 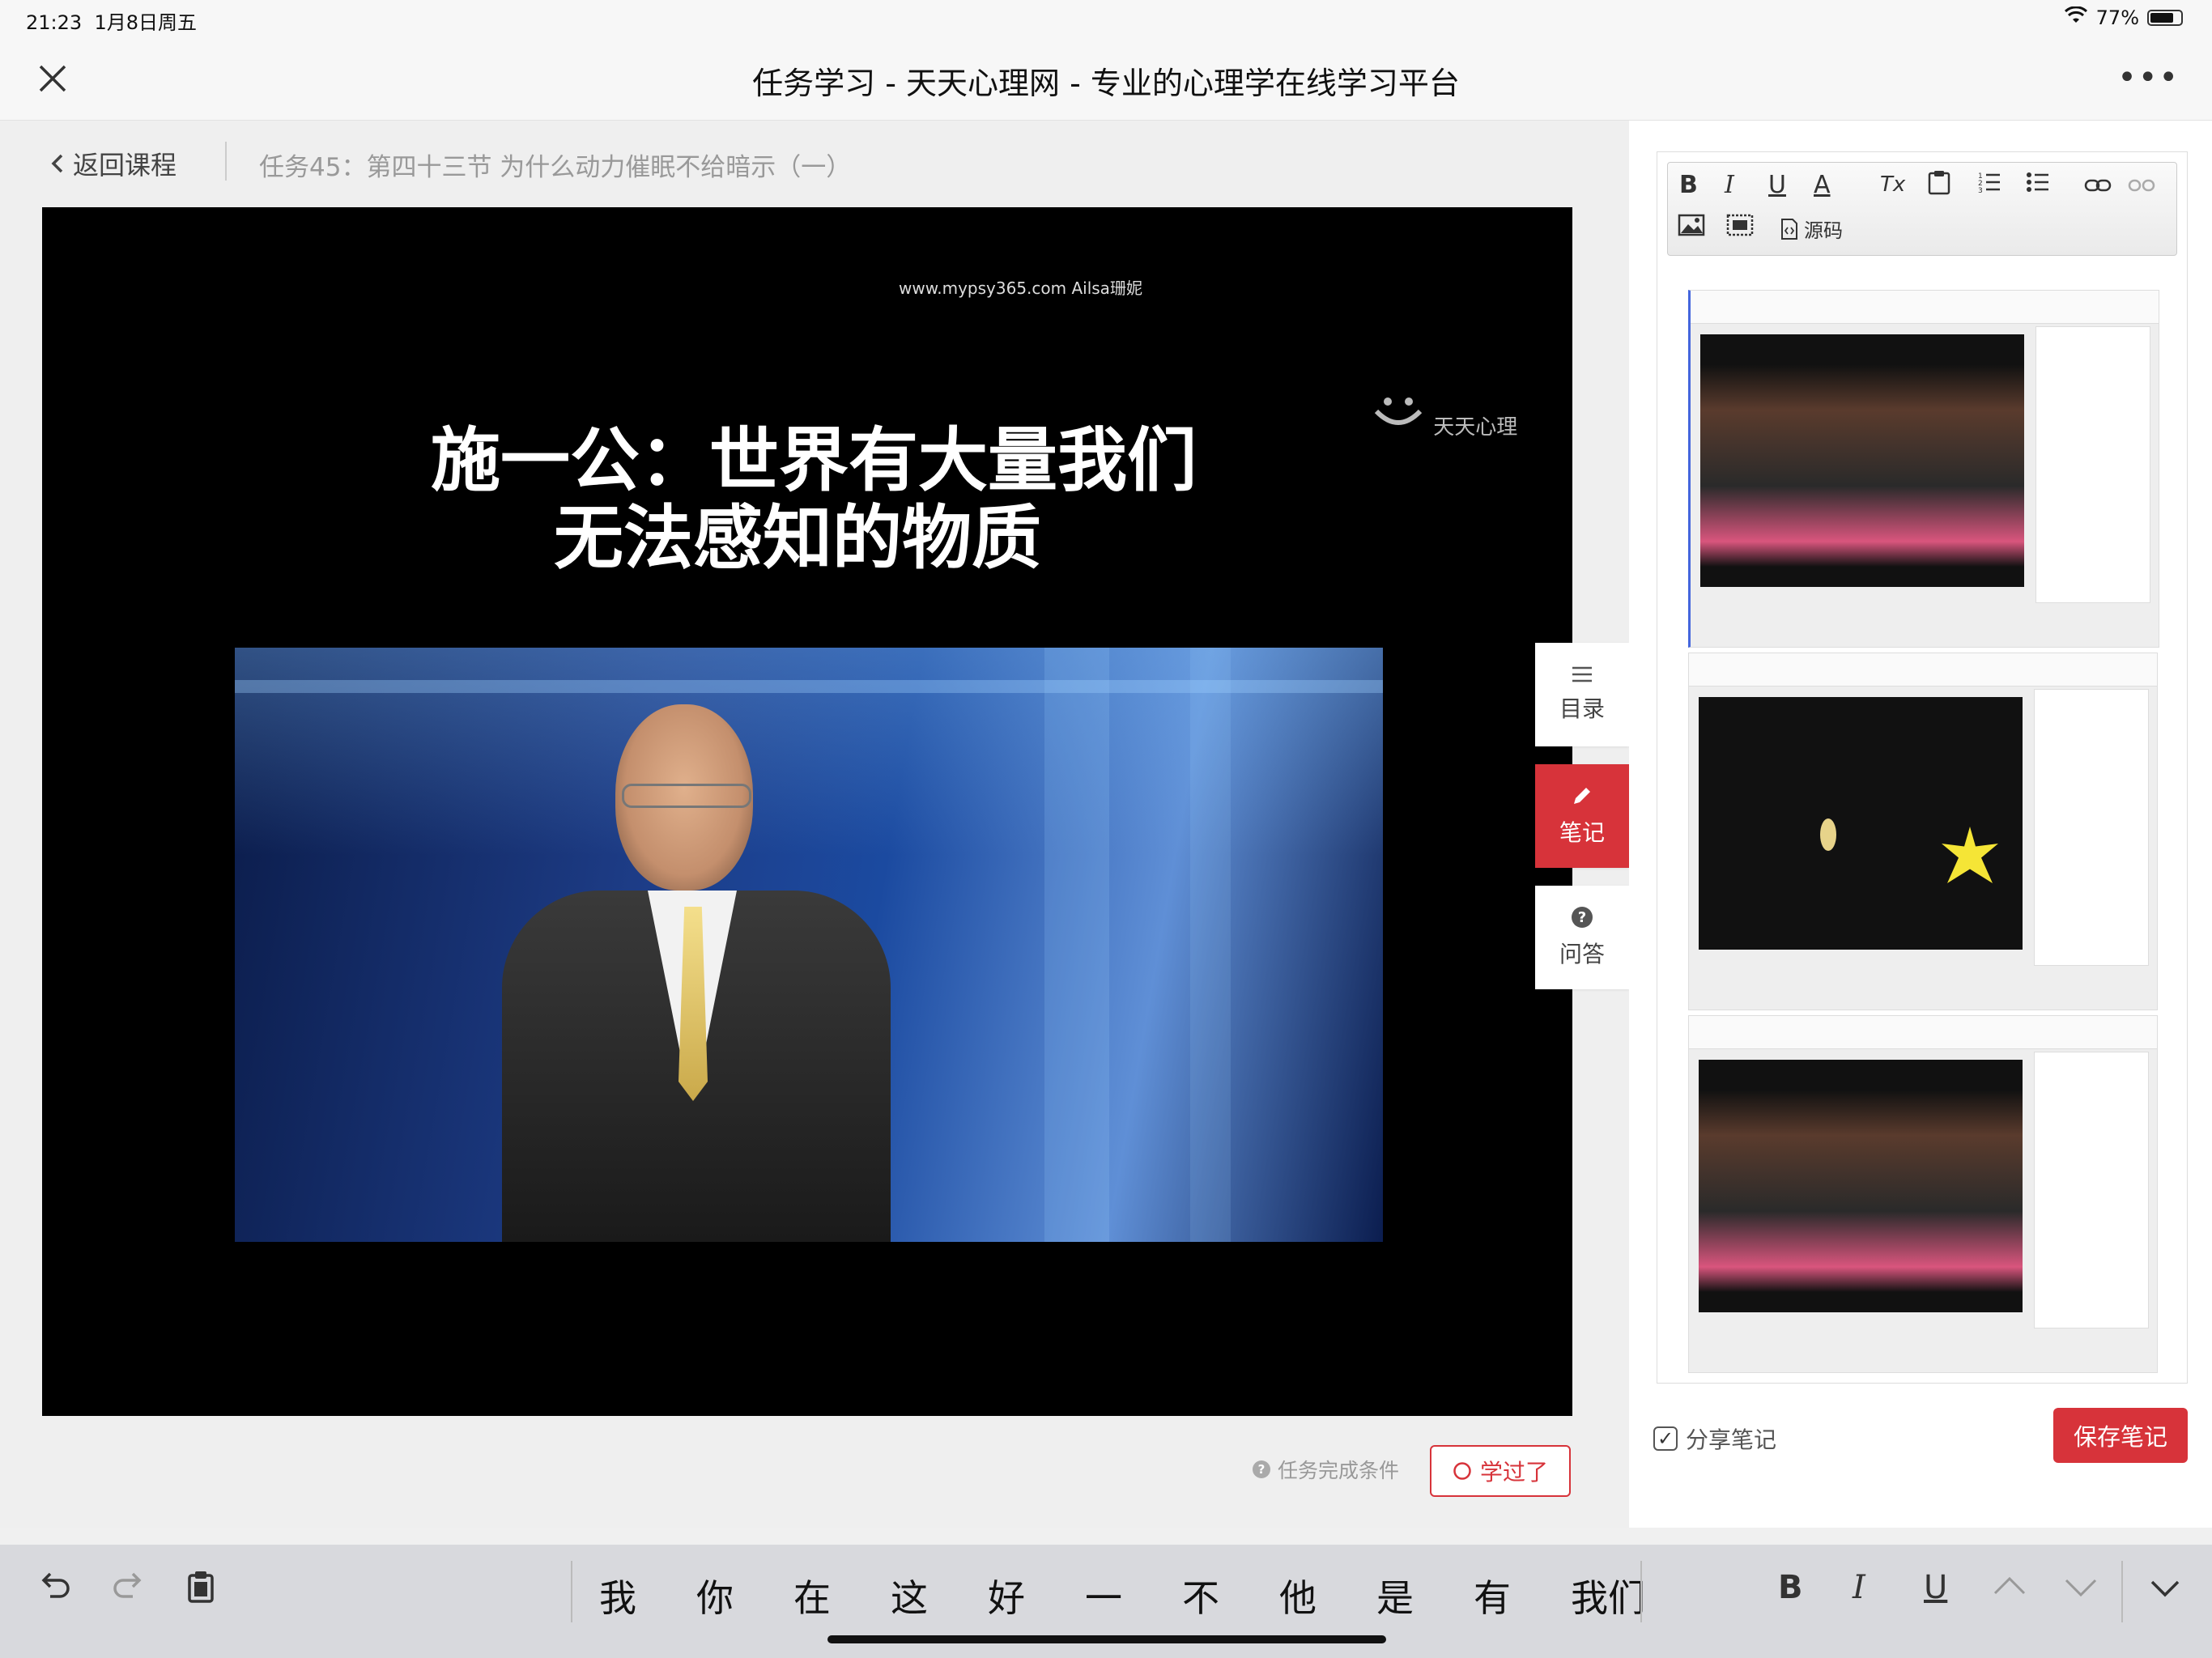 I want to click on title-bar: 任务学习 - 天天心理网 - 专业的心理学在线学习平台 •••, so click(x=1106, y=79).